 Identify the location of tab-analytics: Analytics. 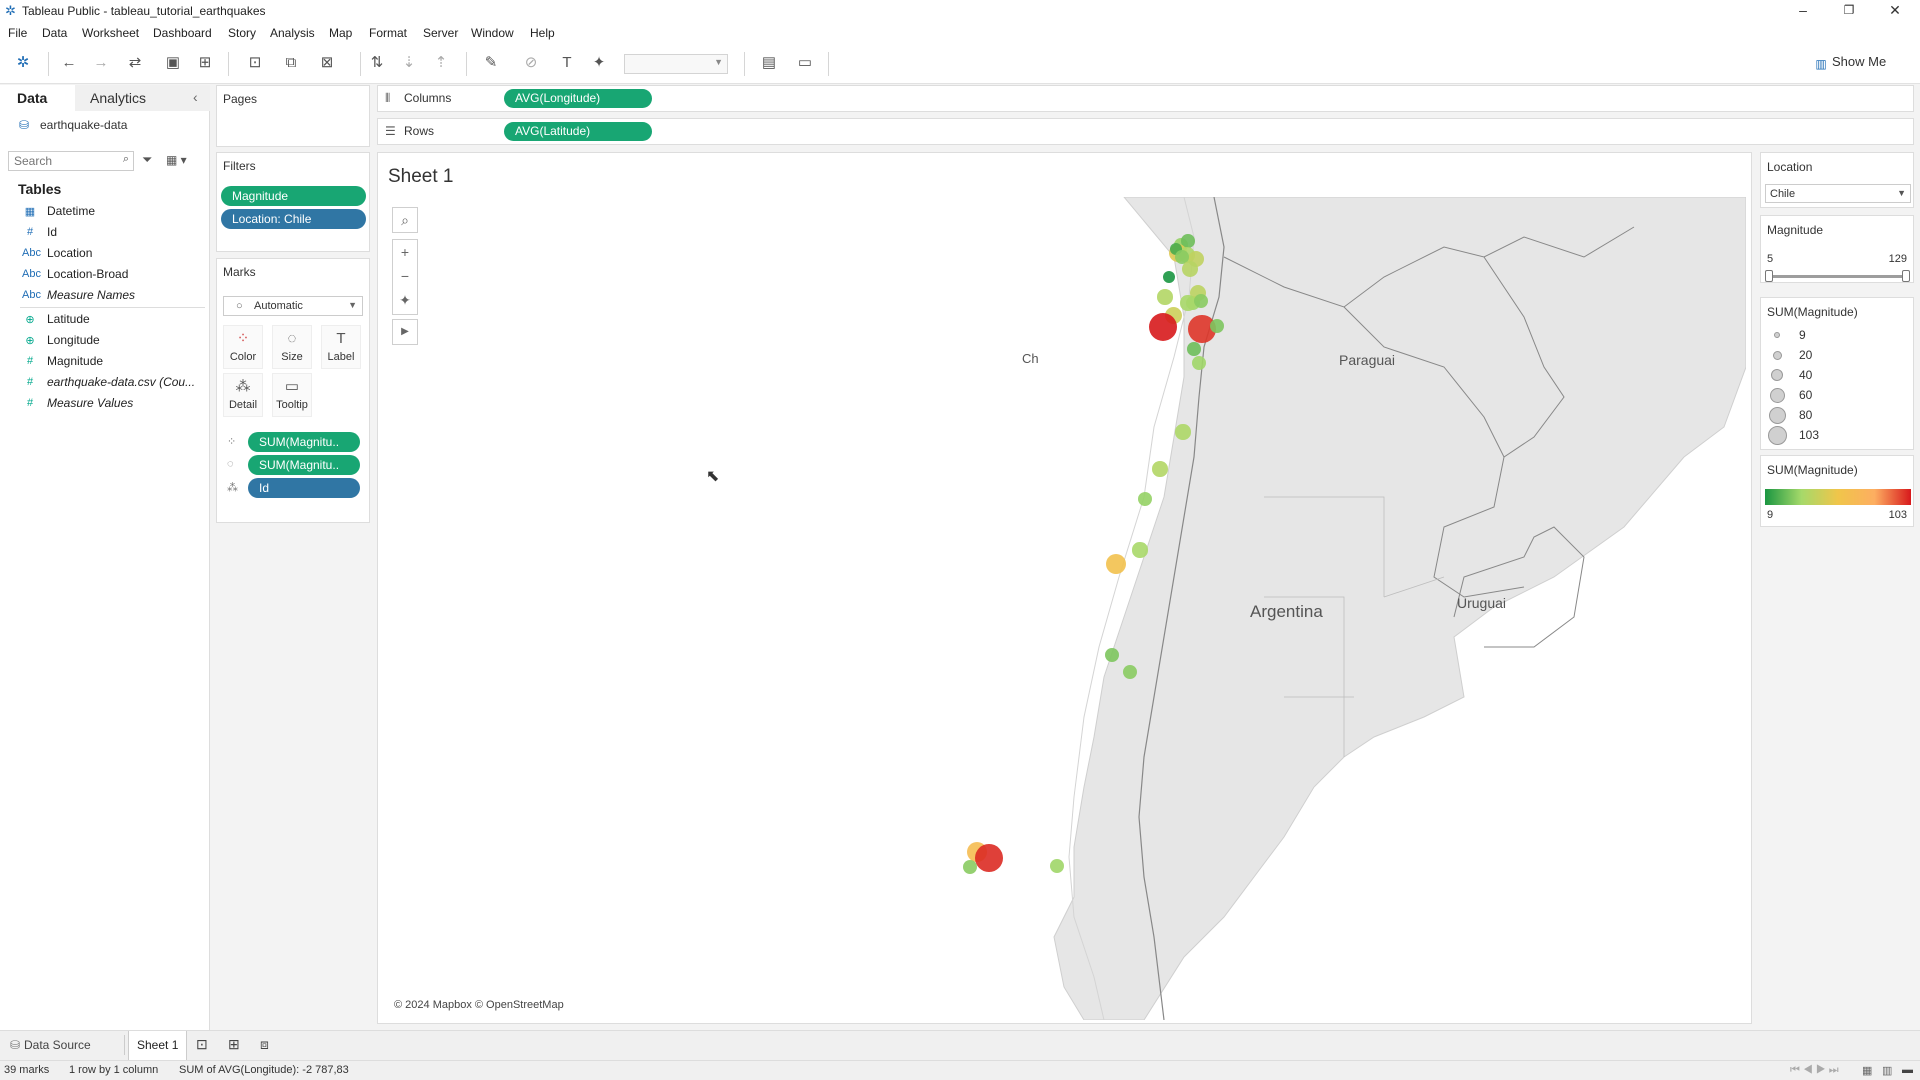
(142, 98).